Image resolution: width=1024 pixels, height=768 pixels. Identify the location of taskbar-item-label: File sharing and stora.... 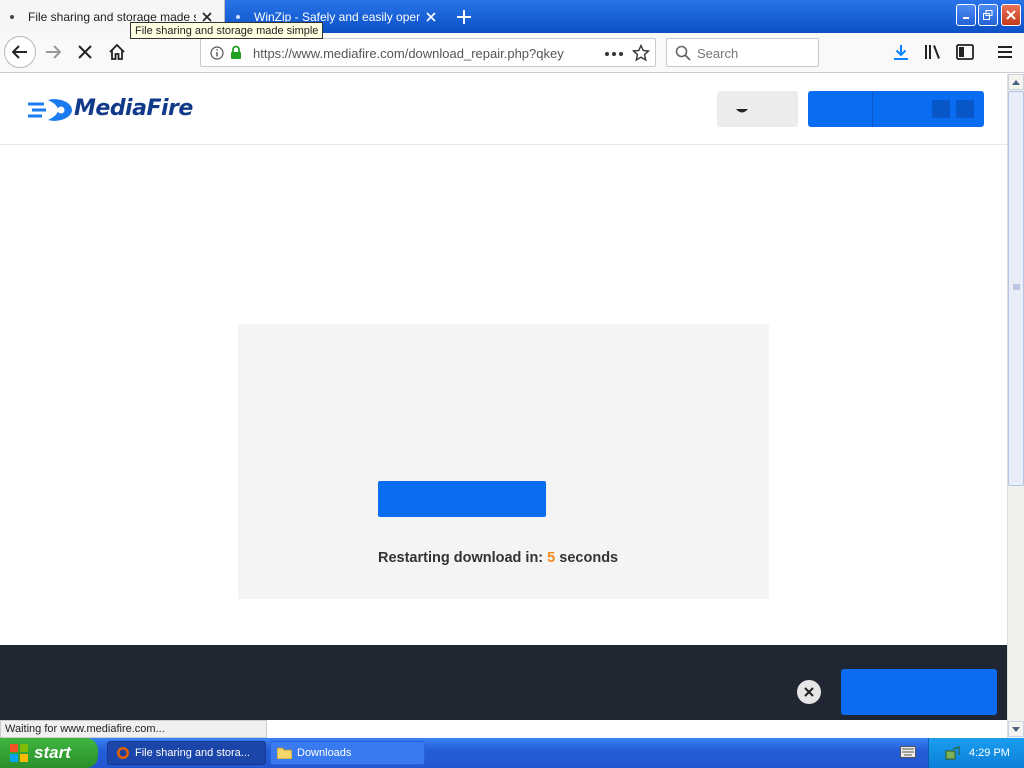
(192, 753).